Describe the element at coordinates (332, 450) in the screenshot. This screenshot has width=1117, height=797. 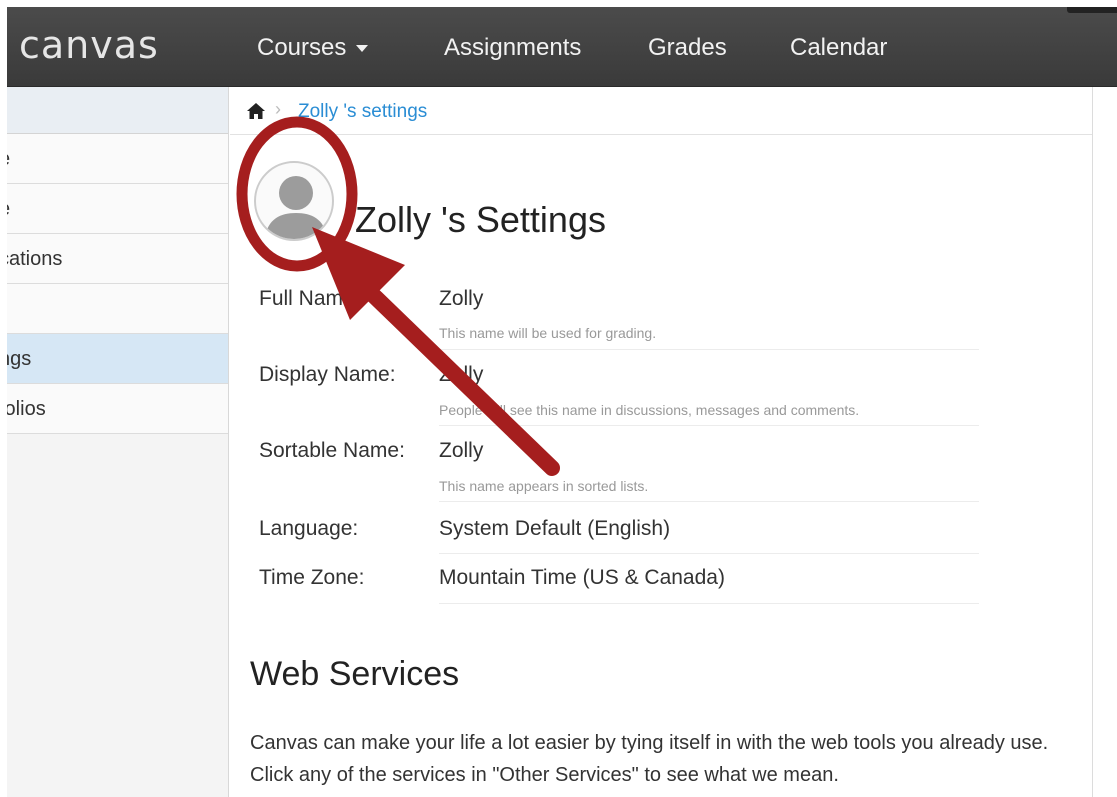
I see `sortable-name-label: Sortable Name:` at that location.